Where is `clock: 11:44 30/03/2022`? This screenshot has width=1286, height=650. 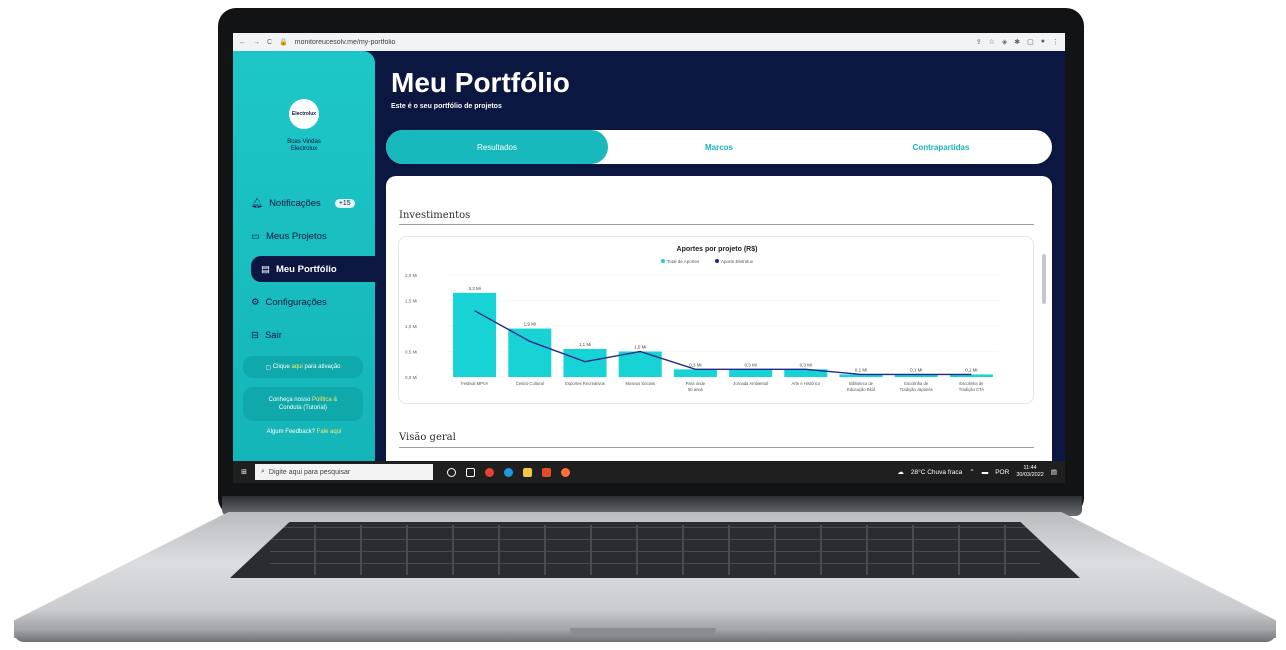 clock: 11:44 30/03/2022 is located at coordinates (1030, 472).